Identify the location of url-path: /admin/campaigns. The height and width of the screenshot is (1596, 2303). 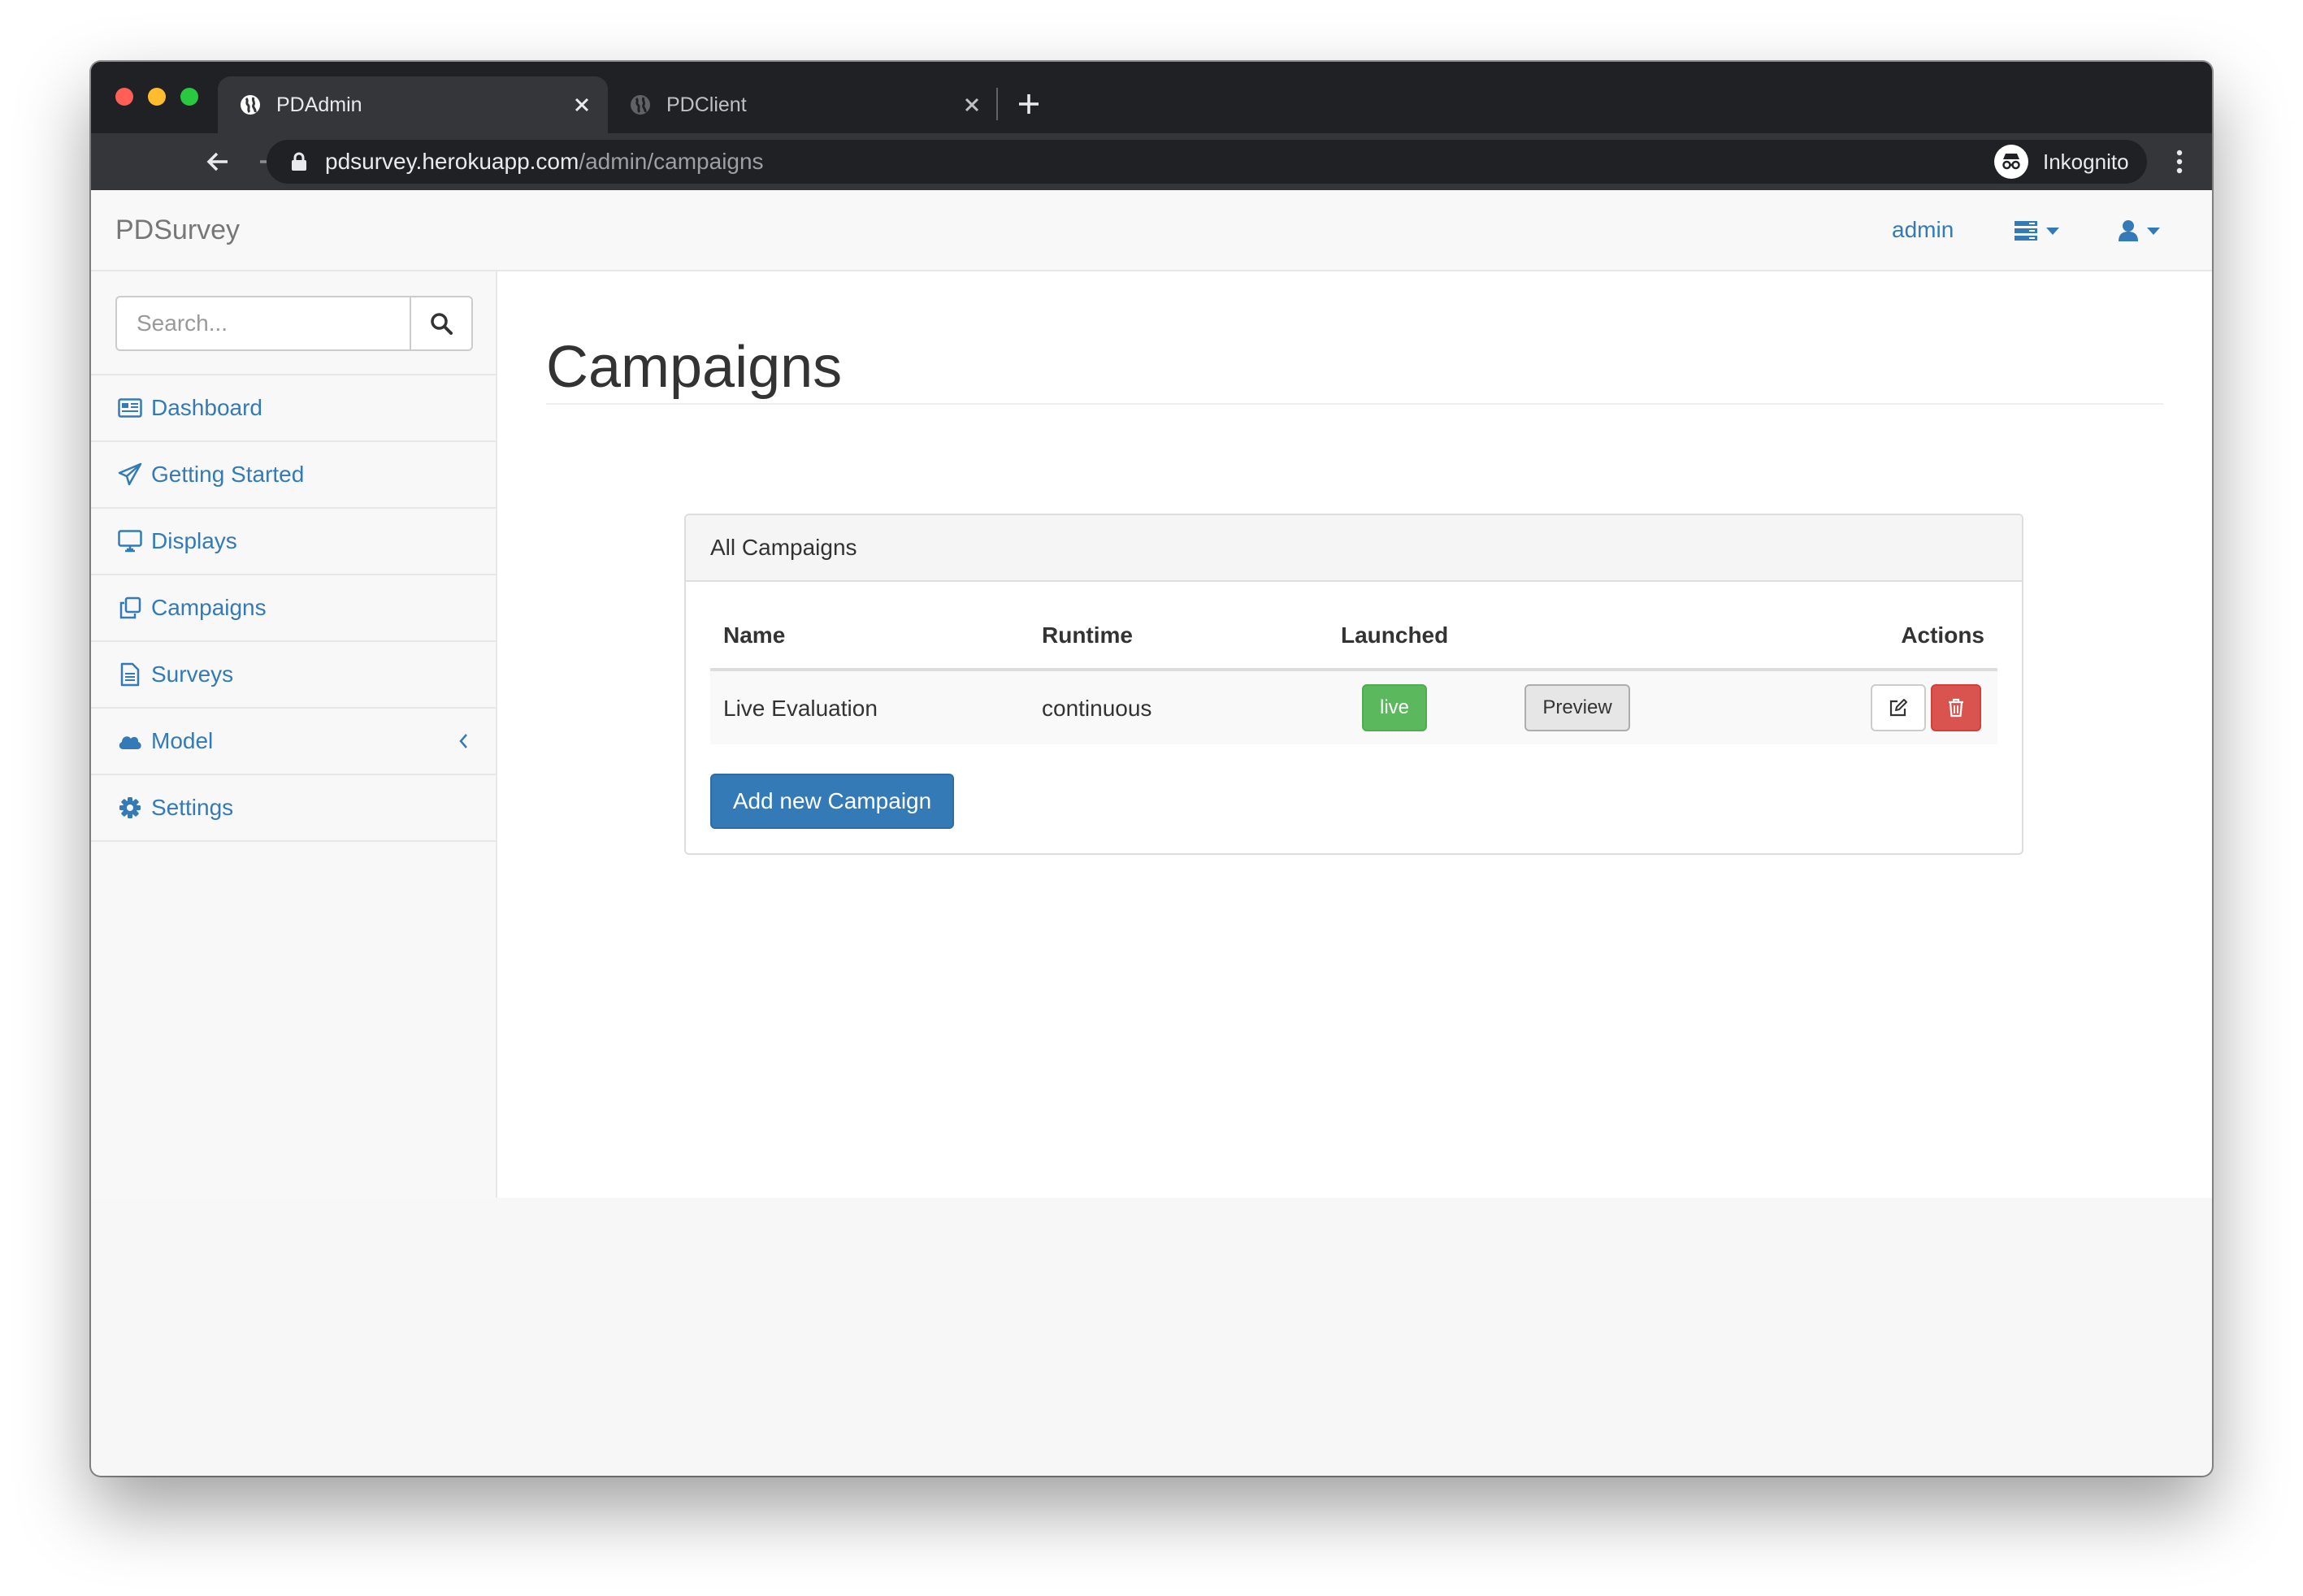
(671, 161).